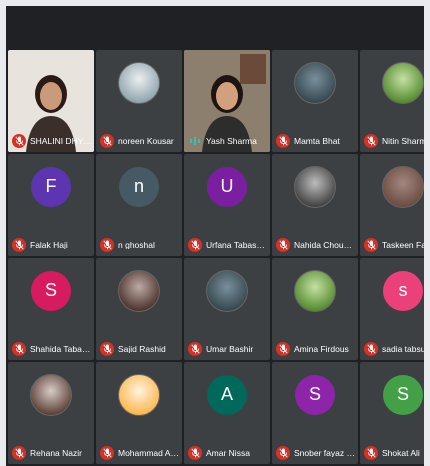 Image resolution: width=430 pixels, height=466 pixels. Describe the element at coordinates (403, 245) in the screenshot. I see `participant-name: Taskeen Fatima` at that location.